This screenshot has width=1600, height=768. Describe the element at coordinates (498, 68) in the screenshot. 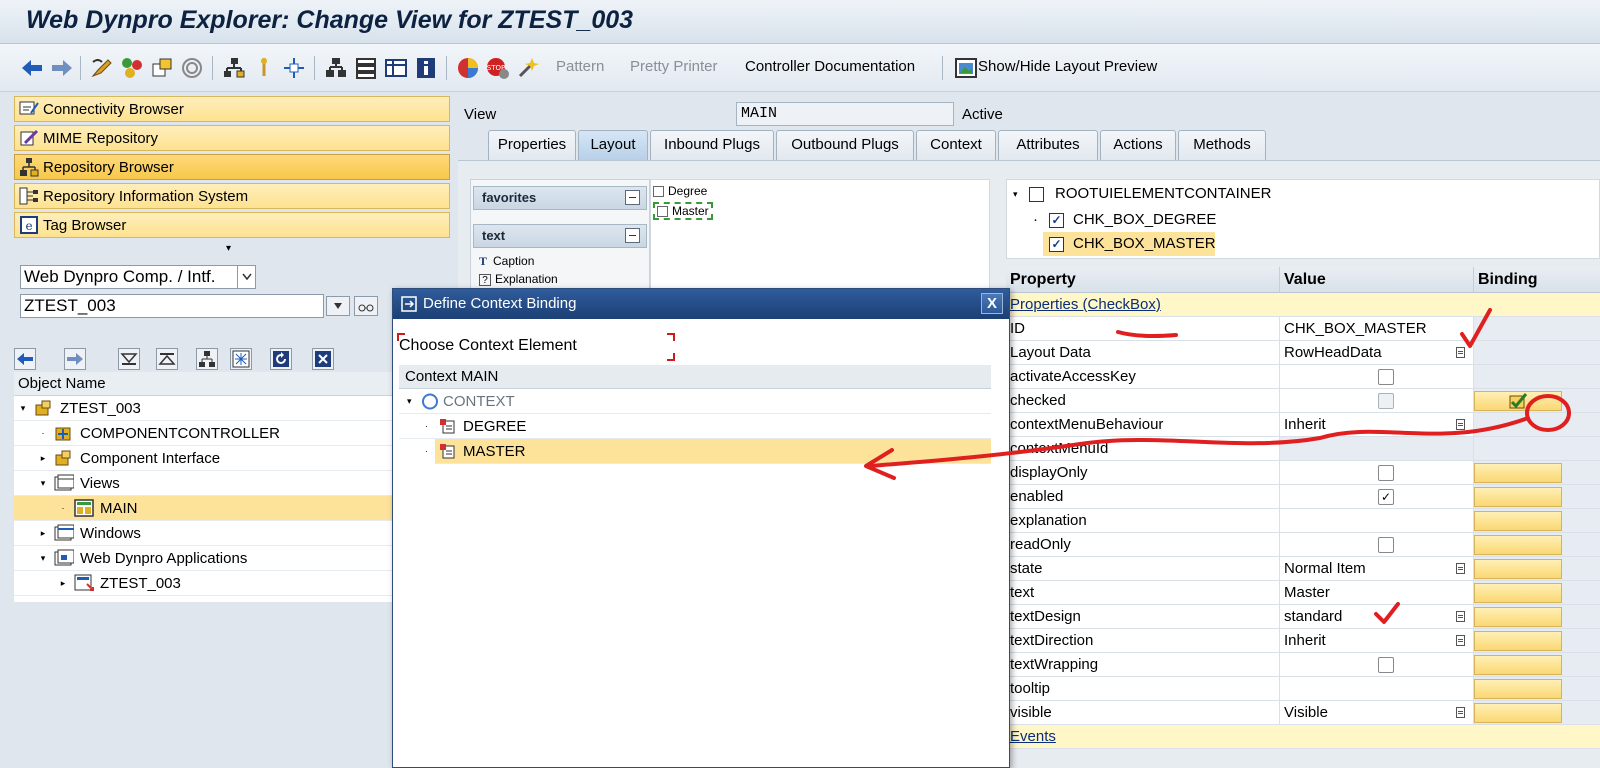

I see `stop-icon: STOP` at that location.